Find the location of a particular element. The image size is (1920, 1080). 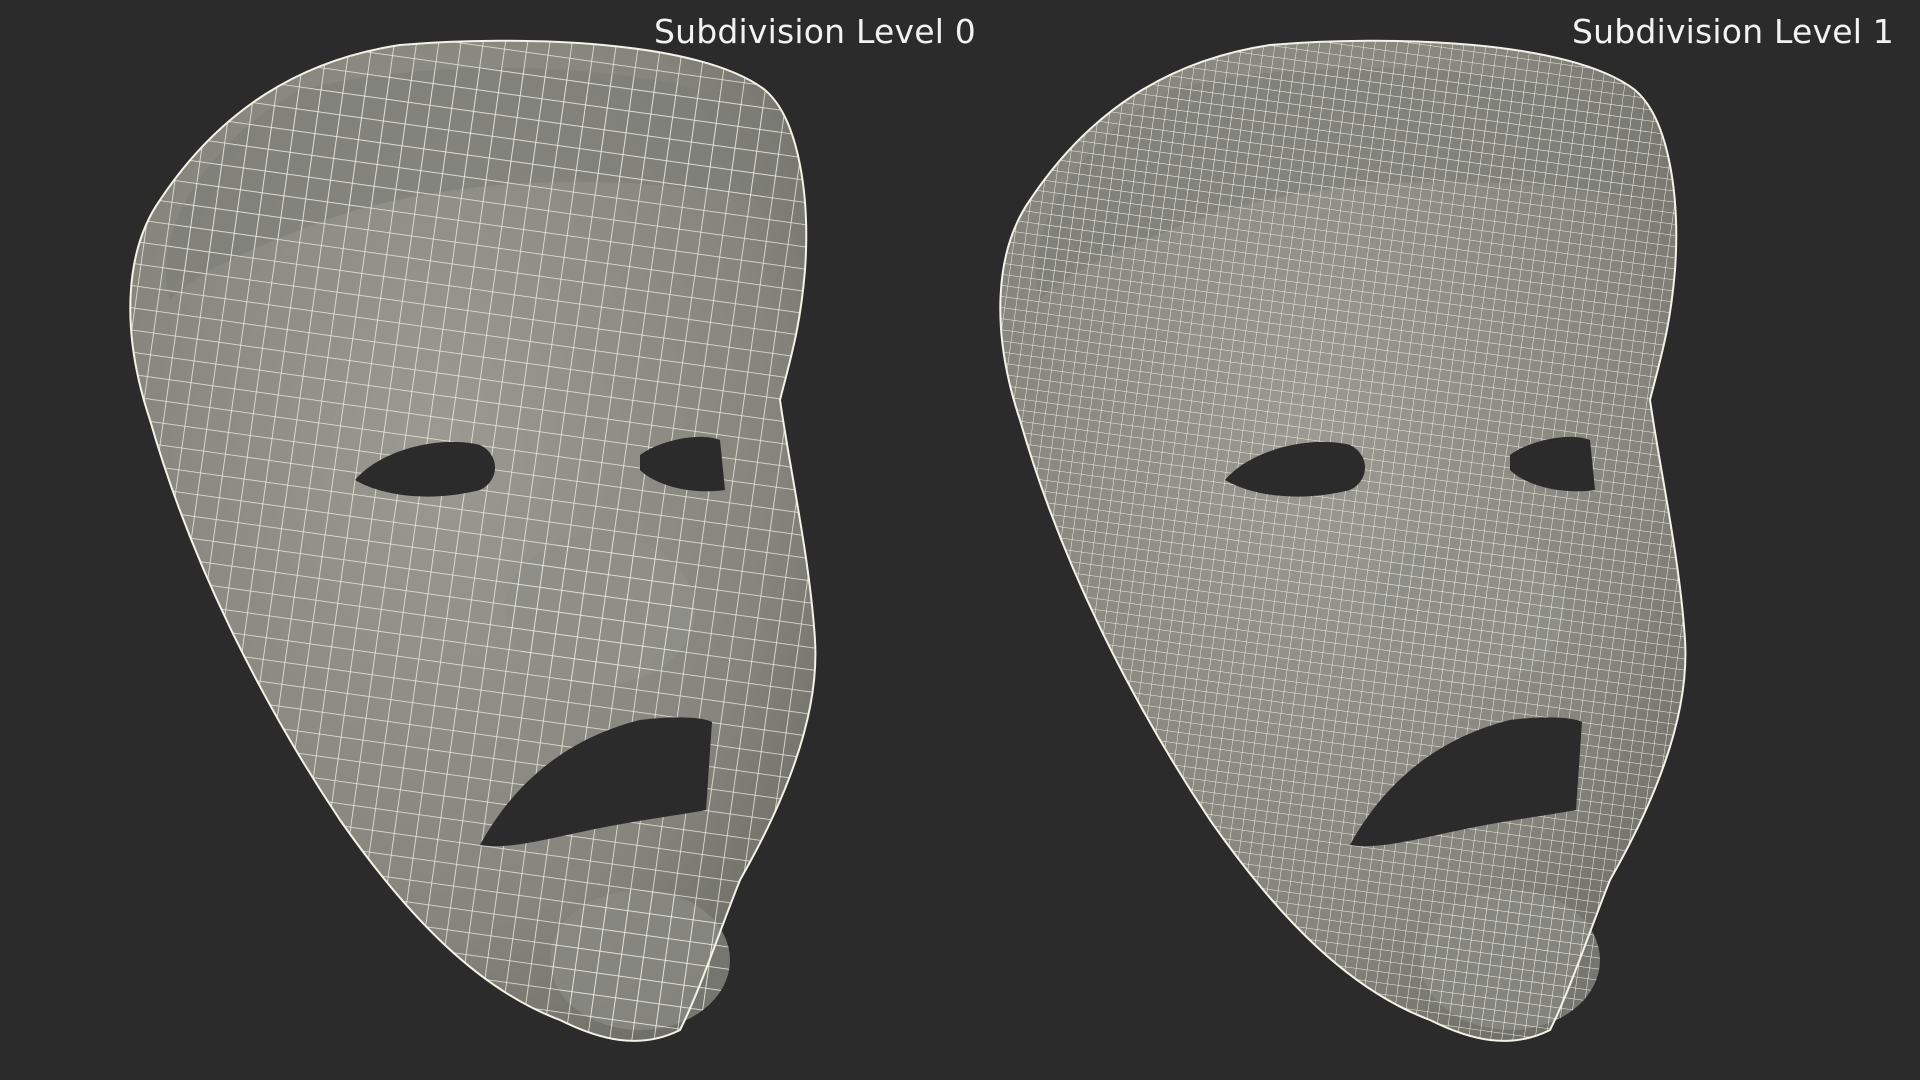

label-subdivision-level-1: Subdivision Level 1 is located at coordinates (1733, 31).